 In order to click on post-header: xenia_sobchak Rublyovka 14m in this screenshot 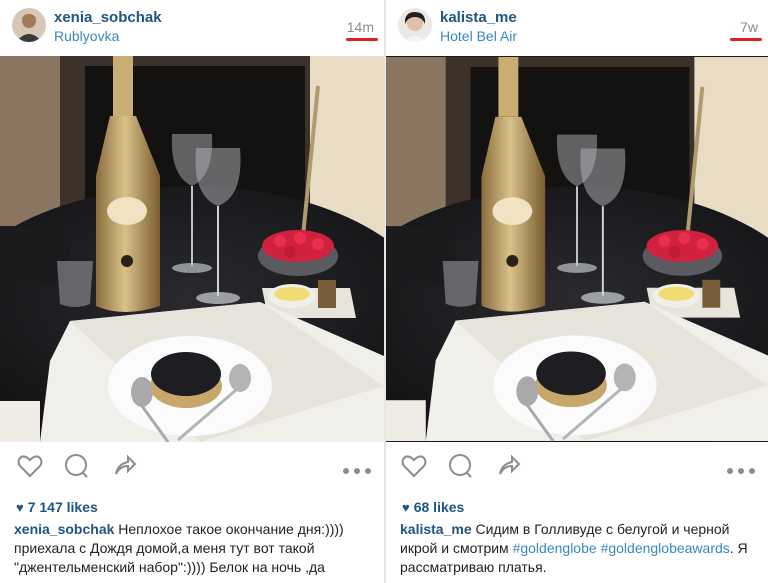, I will do `click(192, 27)`.